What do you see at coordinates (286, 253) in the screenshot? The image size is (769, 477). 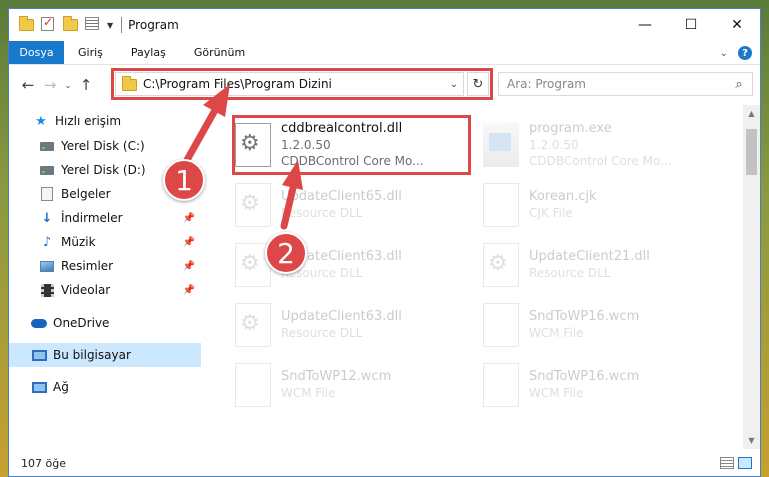 I see `step-2-badge: 2` at bounding box center [286, 253].